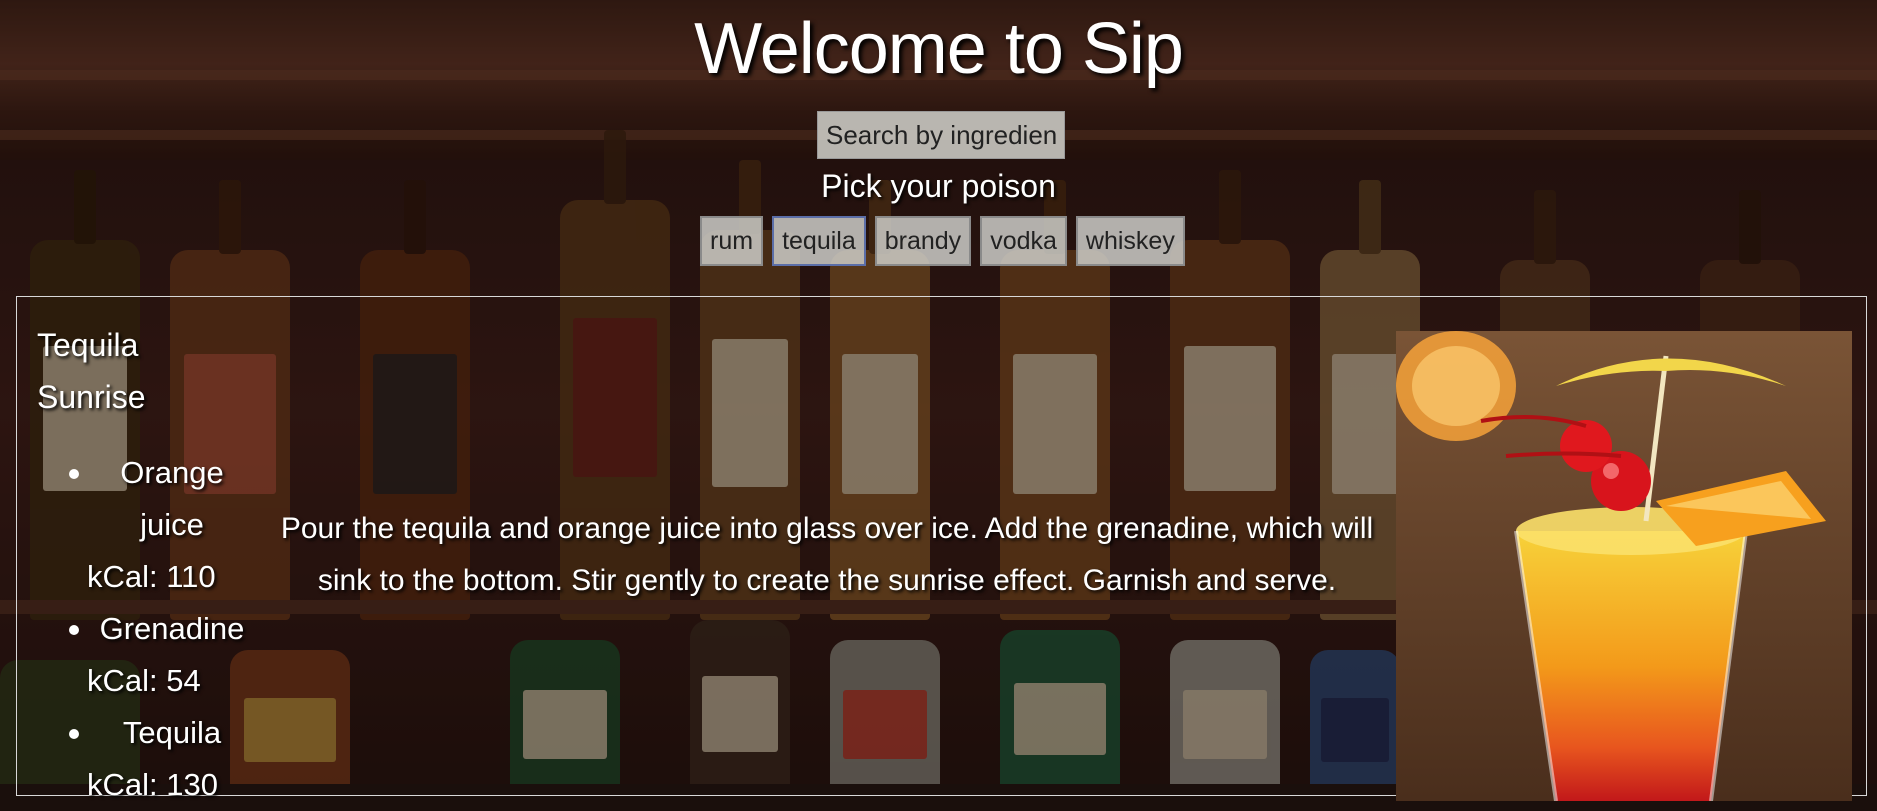 This screenshot has width=1877, height=811. Describe the element at coordinates (1130, 241) in the screenshot. I see `spirit-button-whiskey: whiskey` at that location.